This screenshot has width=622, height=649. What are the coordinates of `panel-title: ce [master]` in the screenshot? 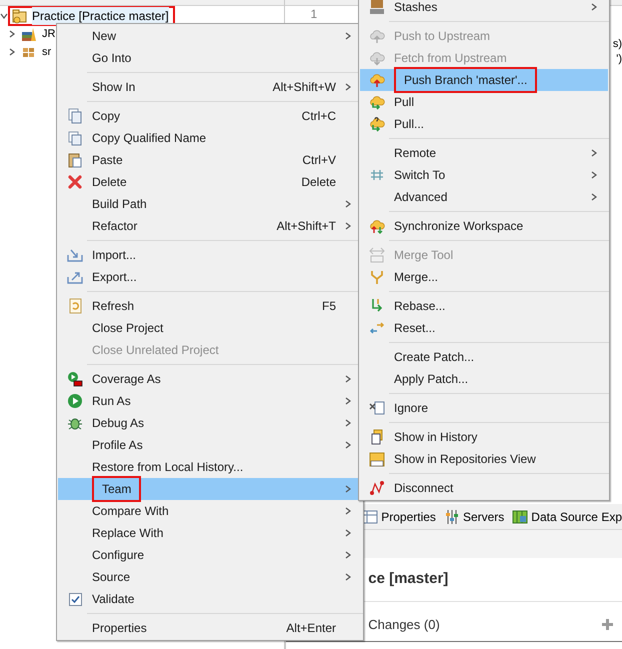 It's located at (408, 579).